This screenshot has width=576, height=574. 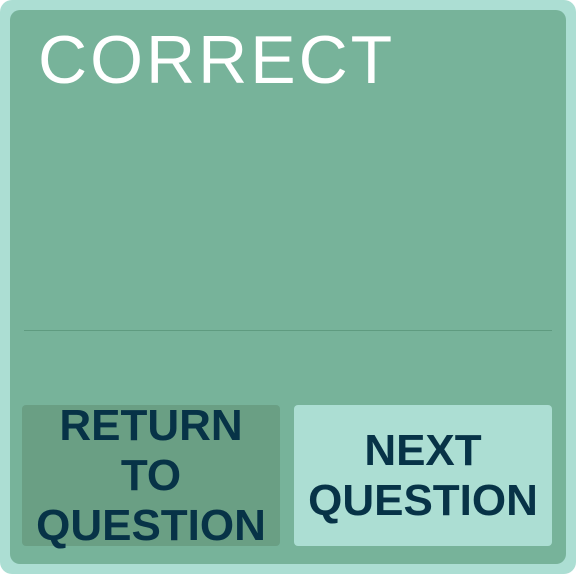 I want to click on next-button-label: NEXT QUESTION, so click(x=423, y=476).